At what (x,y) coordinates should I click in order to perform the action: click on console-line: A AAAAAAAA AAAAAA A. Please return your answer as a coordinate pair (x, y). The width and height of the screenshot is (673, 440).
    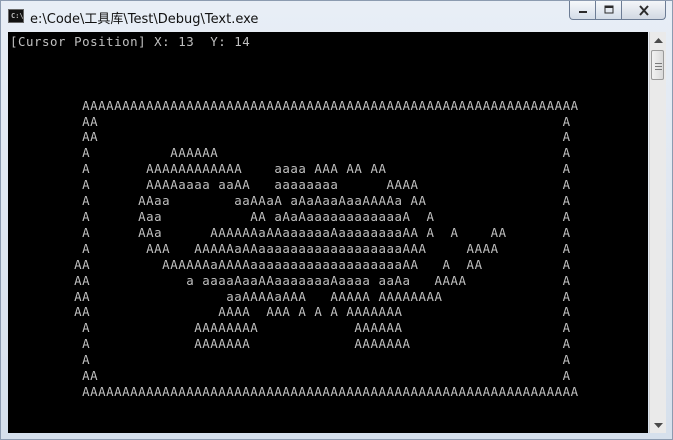
    Looking at the image, I should click on (290, 328).